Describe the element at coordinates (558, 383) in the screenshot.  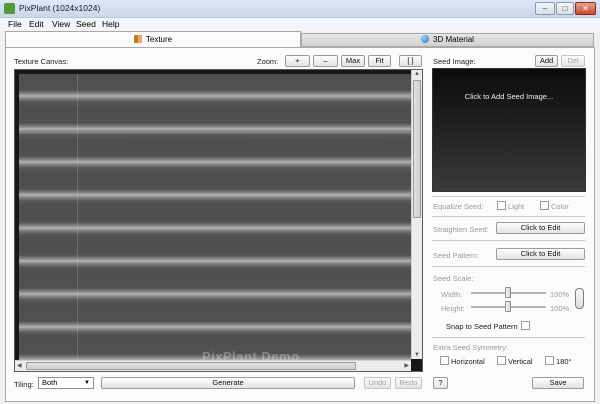
I see `save-button: Save` at that location.